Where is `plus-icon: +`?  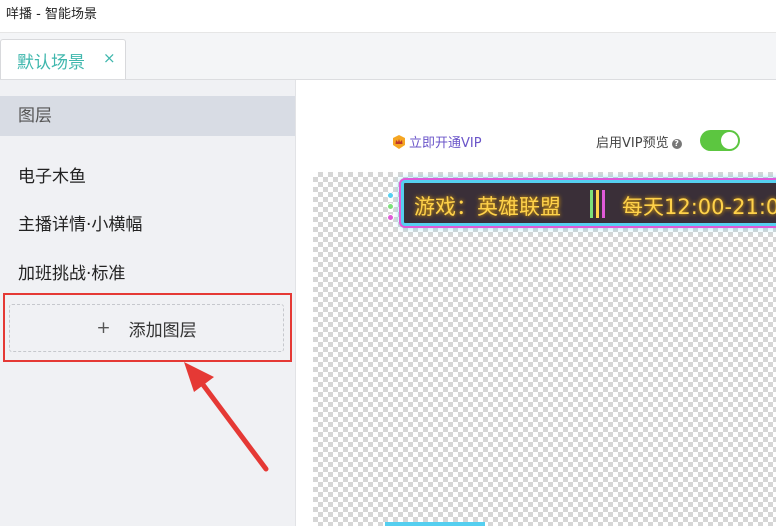
plus-icon: + is located at coordinates (103, 328).